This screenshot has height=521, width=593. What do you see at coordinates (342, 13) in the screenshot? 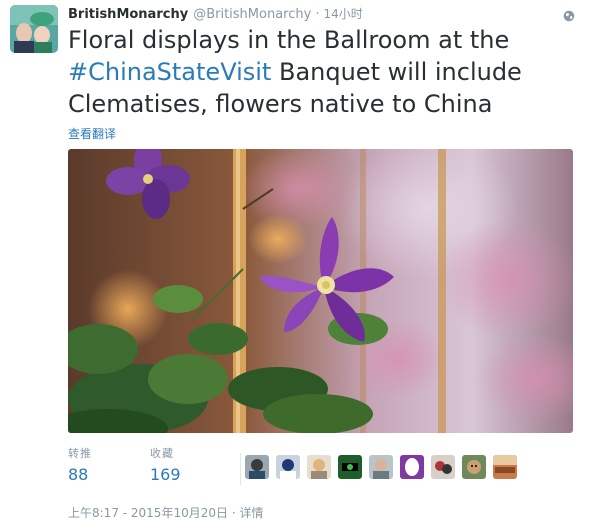
I see `relative-time: 14小时` at bounding box center [342, 13].